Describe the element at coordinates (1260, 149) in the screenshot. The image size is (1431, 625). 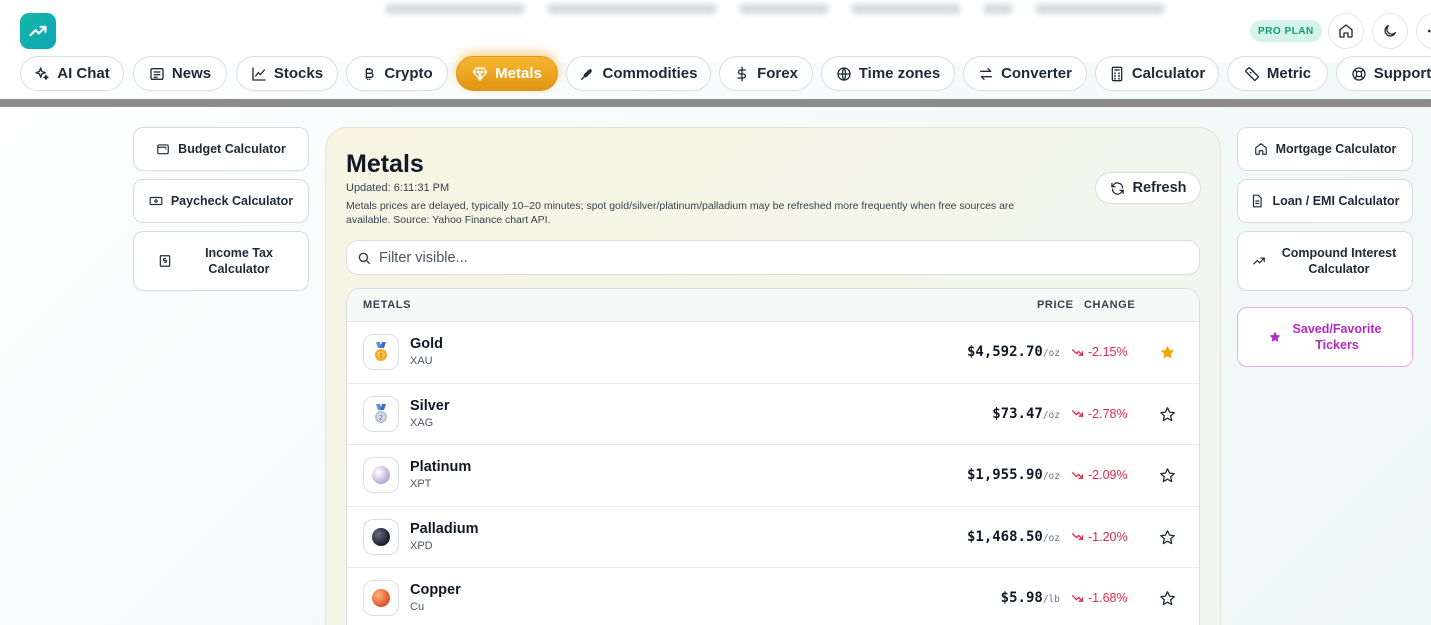
I see `home-icon` at that location.